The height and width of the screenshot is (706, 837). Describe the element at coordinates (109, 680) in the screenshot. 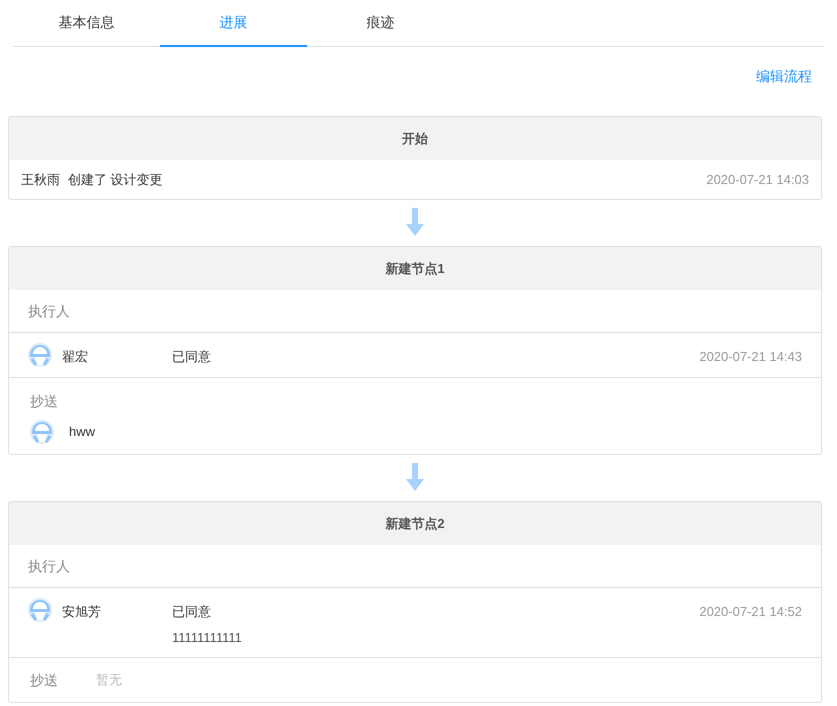

I see `empty-text: 暂无` at that location.